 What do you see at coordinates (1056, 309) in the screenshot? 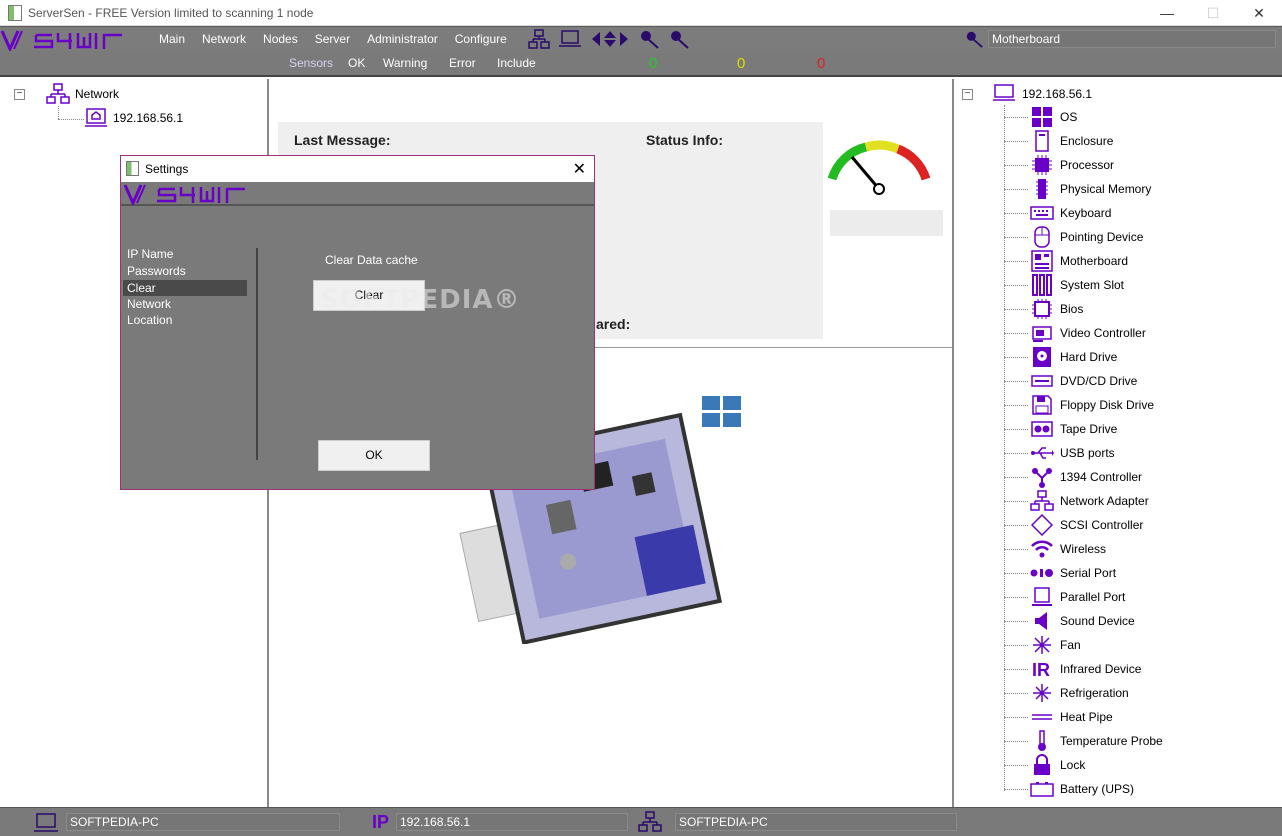
I see `hw-item: Bios` at bounding box center [1056, 309].